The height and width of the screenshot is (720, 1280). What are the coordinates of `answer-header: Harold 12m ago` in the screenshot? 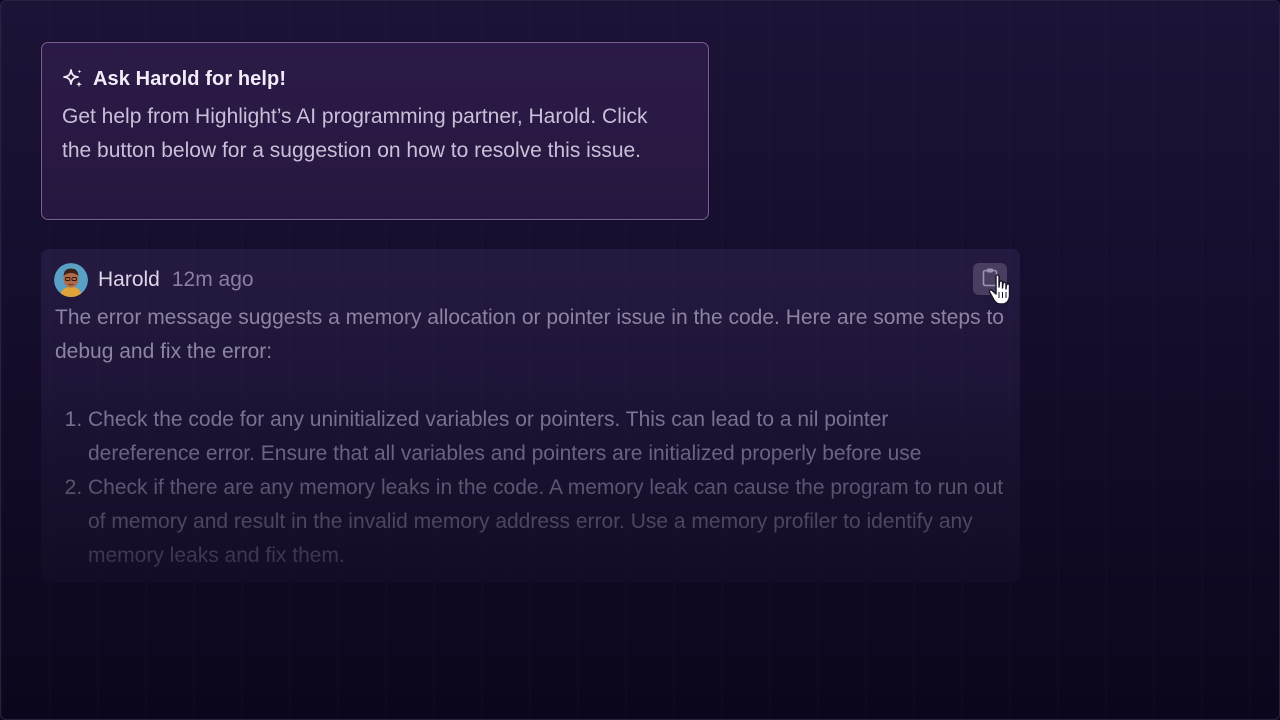 It's located at (154, 280).